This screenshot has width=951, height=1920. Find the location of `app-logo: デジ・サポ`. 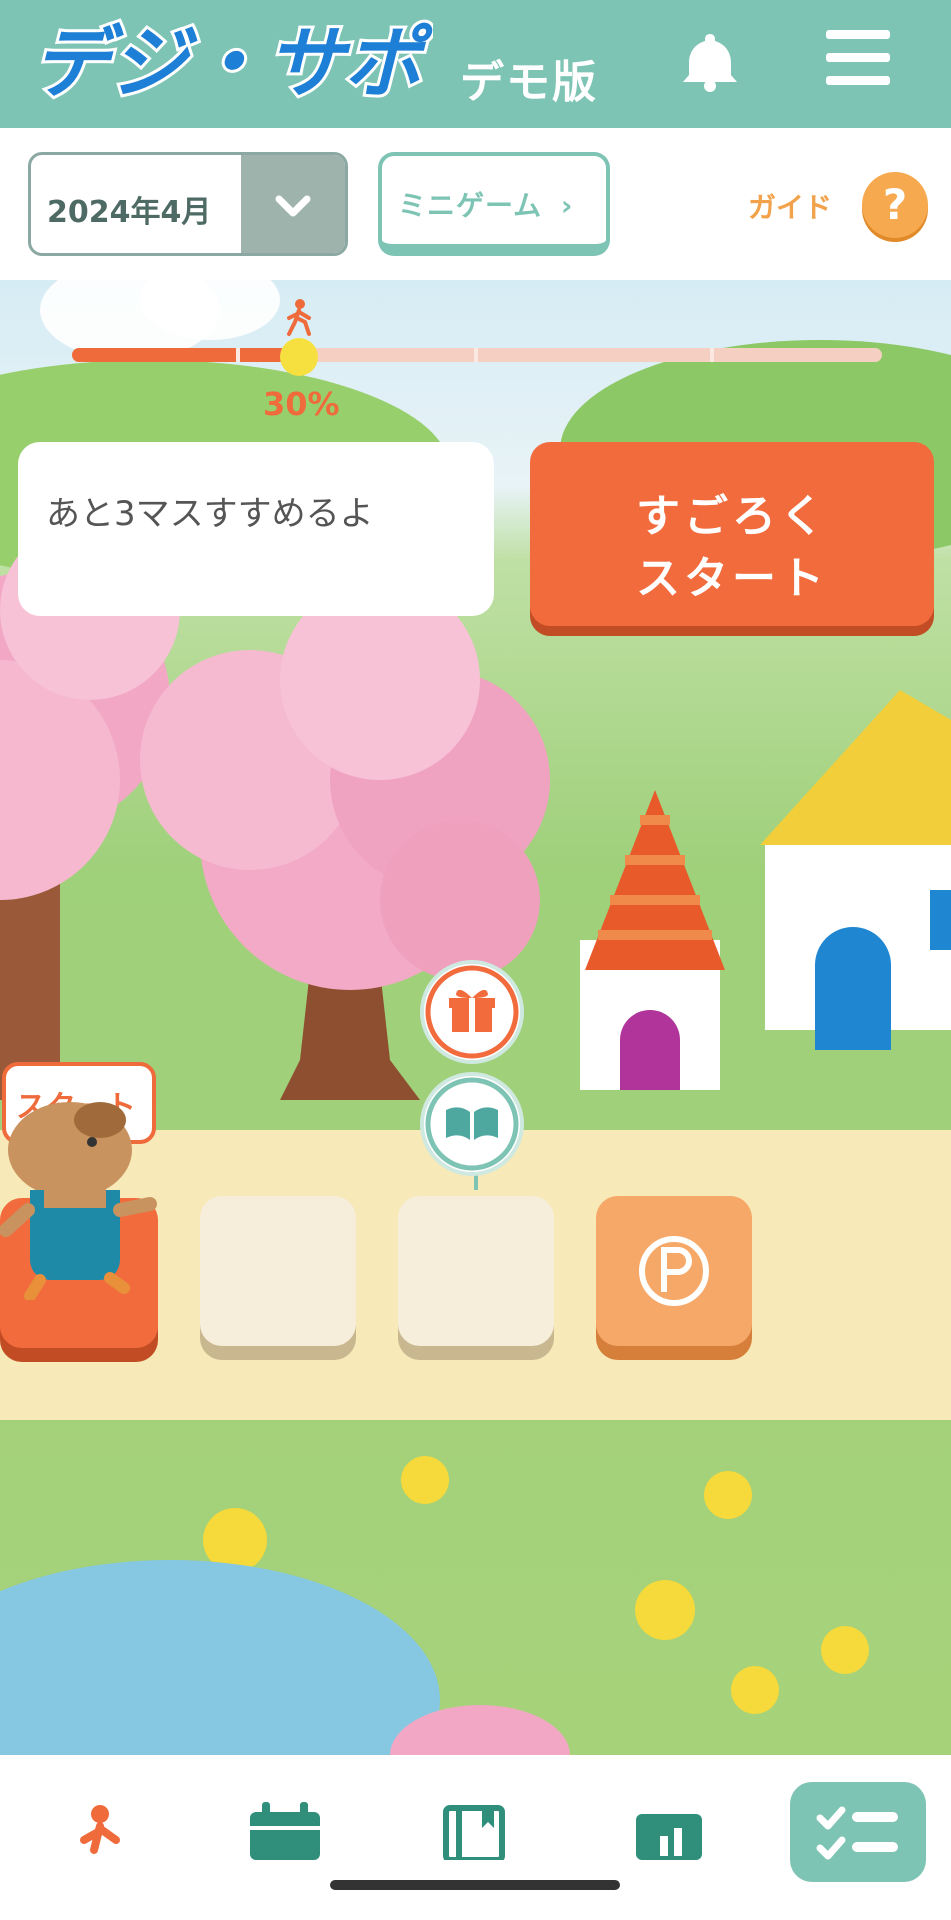

app-logo: デジ・サポ is located at coordinates (231, 64).